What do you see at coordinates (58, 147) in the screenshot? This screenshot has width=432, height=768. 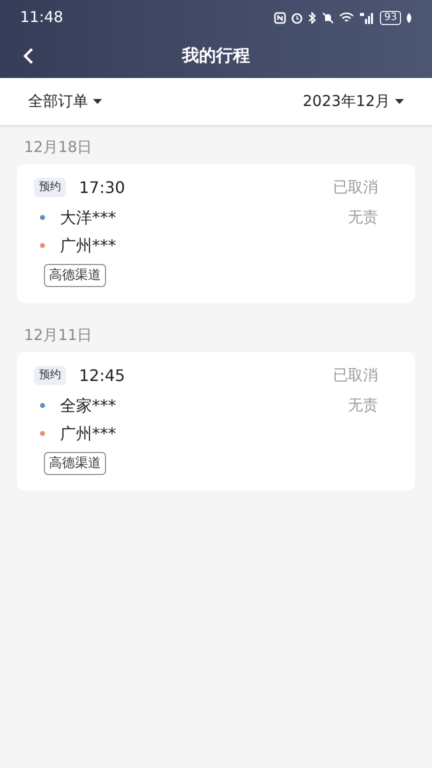 I see `date-heading: 12月18日` at bounding box center [58, 147].